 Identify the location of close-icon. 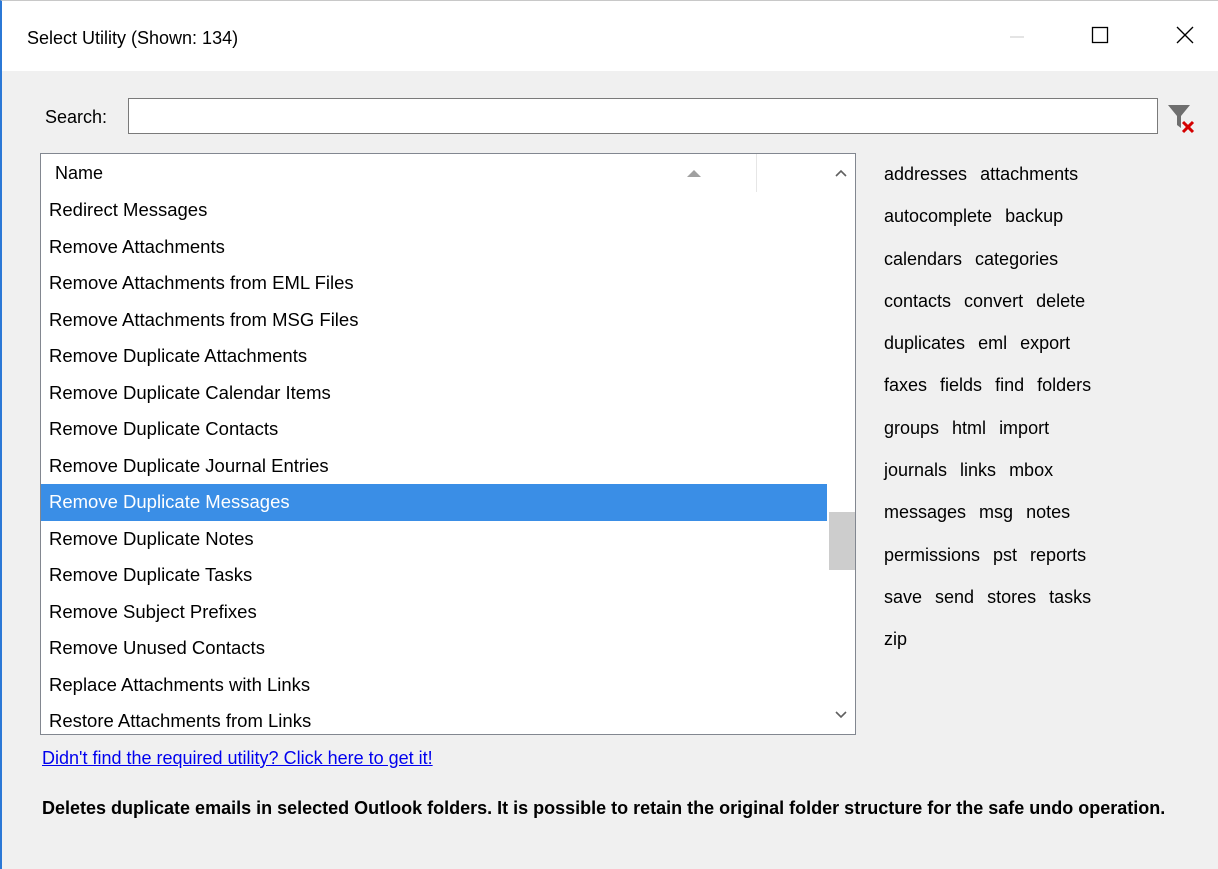
(1185, 37).